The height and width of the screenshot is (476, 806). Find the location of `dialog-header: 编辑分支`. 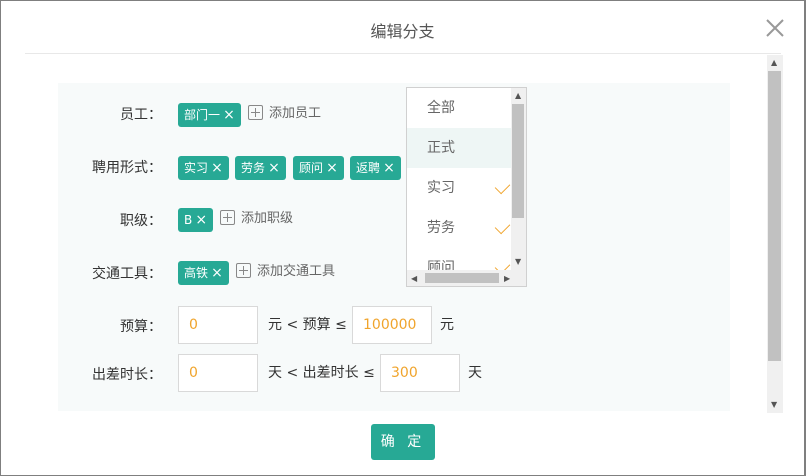

dialog-header: 编辑分支 is located at coordinates (402, 27).